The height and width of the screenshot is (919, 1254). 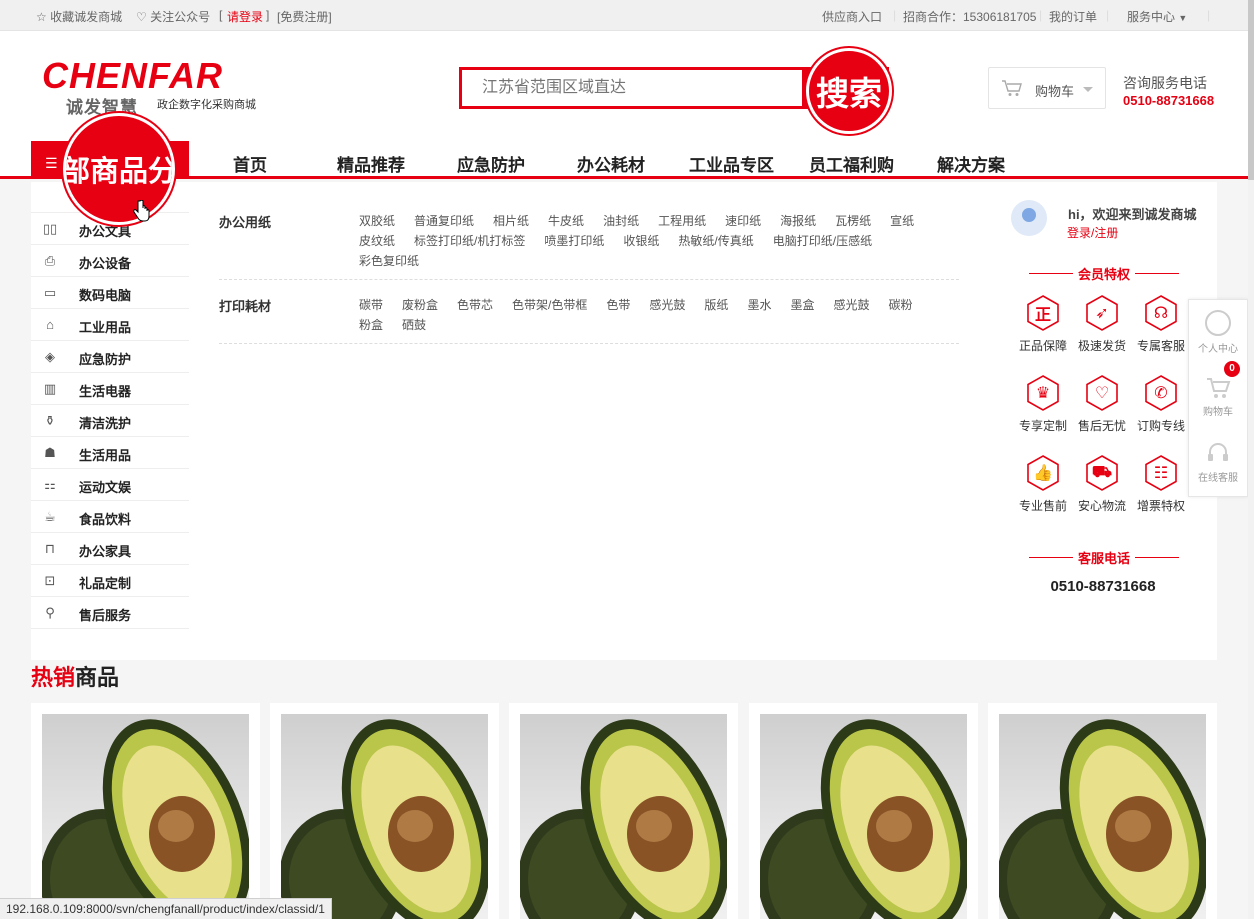 I want to click on cart-button: 购物车, so click(x=1047, y=88).